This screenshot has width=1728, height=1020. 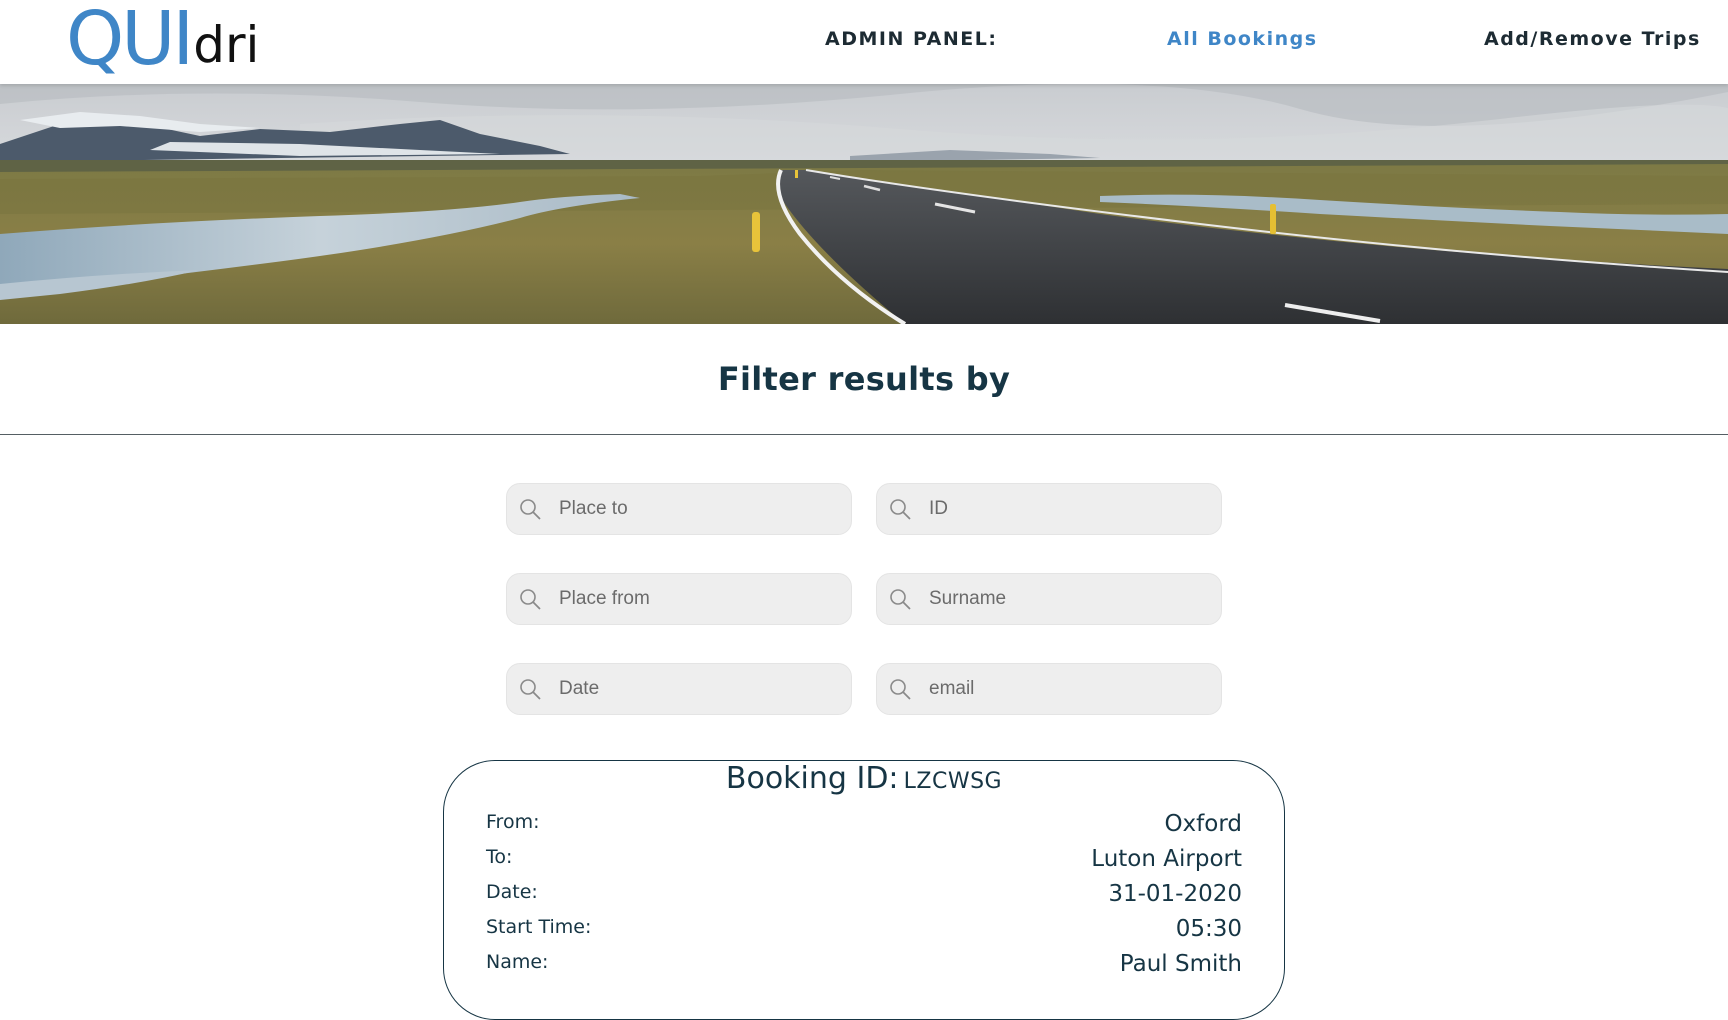 What do you see at coordinates (864, 379) in the screenshot?
I see `filter-heading: Filter results by` at bounding box center [864, 379].